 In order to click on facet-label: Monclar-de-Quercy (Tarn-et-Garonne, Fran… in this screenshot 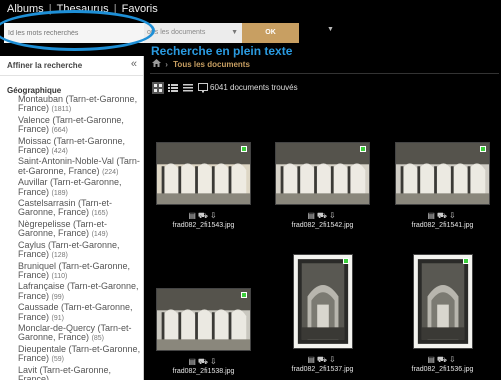, I will do `click(75, 332)`.